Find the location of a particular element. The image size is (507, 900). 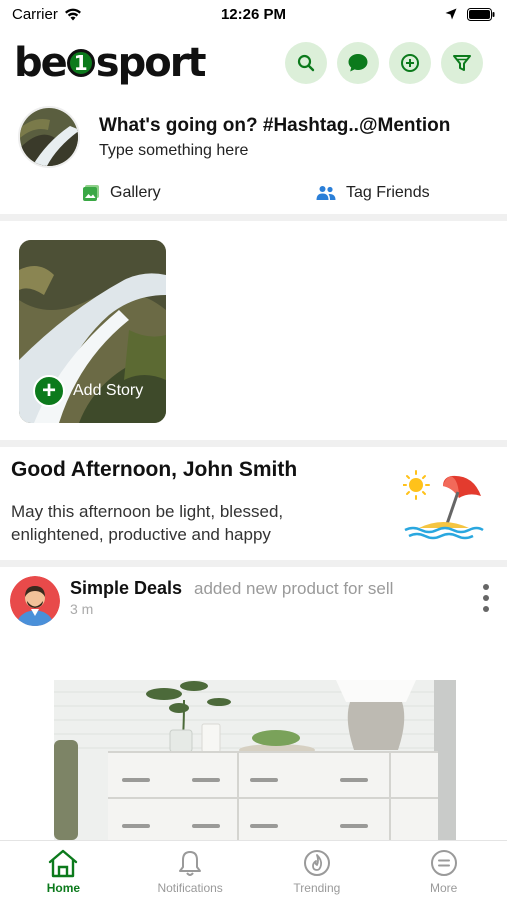

post-product-image is located at coordinates (255, 760).